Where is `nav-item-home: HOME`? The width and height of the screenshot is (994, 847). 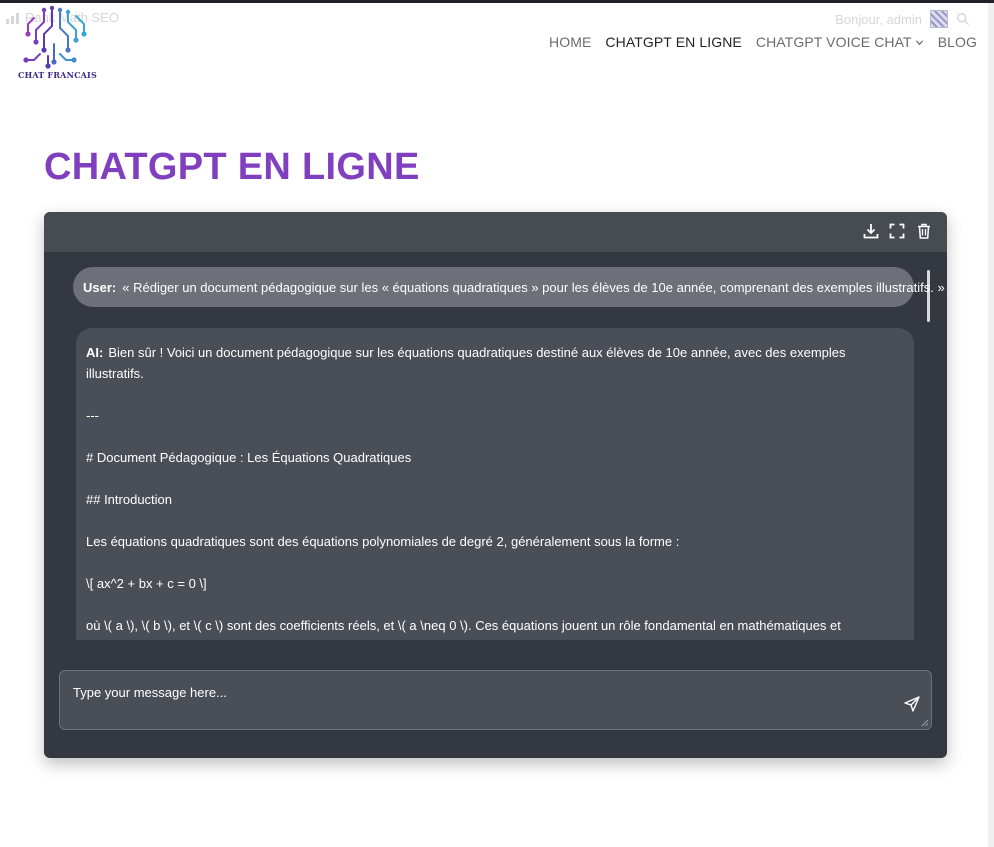 nav-item-home: HOME is located at coordinates (570, 42).